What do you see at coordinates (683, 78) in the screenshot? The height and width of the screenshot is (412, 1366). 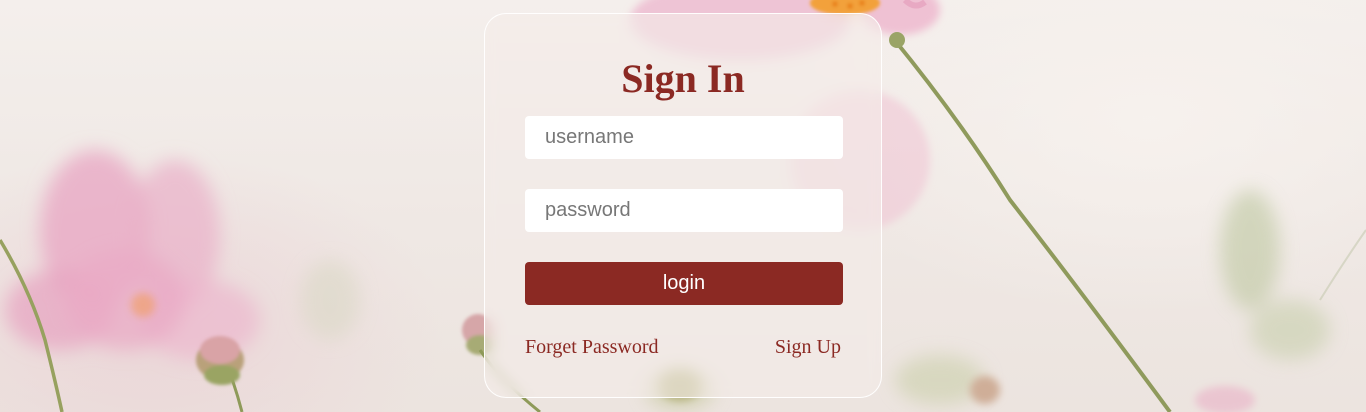 I see `sign-in-heading: Sign In` at bounding box center [683, 78].